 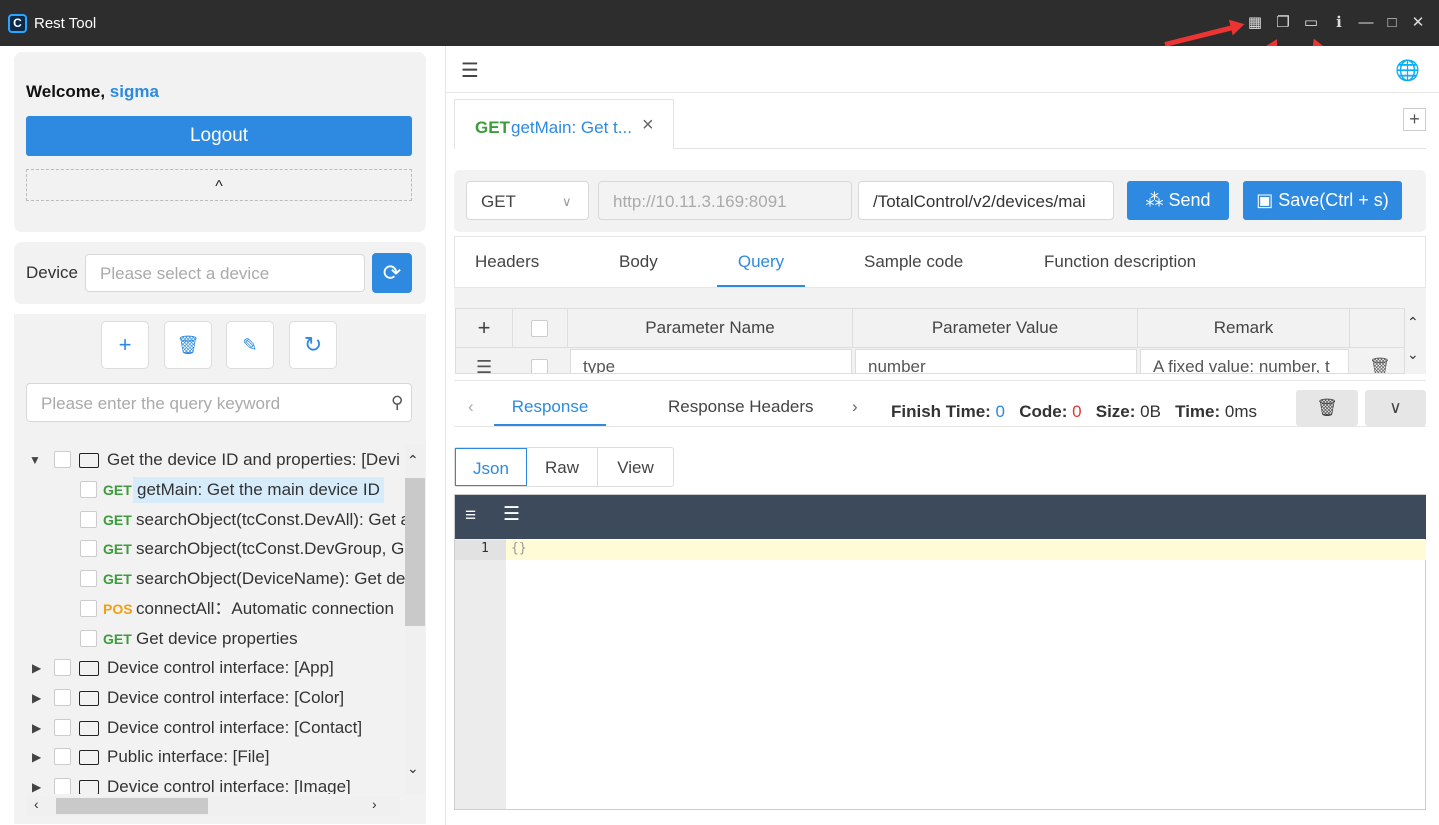 I want to click on close-icon: ✕, so click(x=1418, y=23).